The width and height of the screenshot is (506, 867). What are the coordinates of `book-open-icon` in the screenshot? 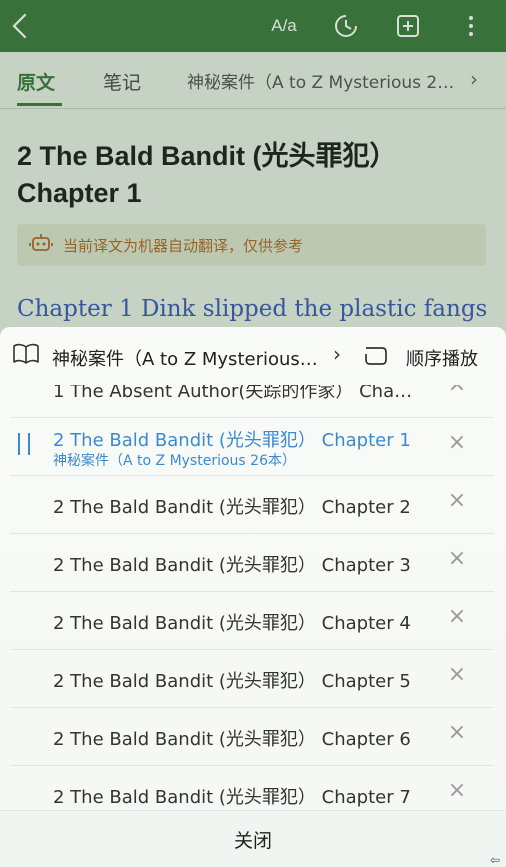 It's located at (26, 356).